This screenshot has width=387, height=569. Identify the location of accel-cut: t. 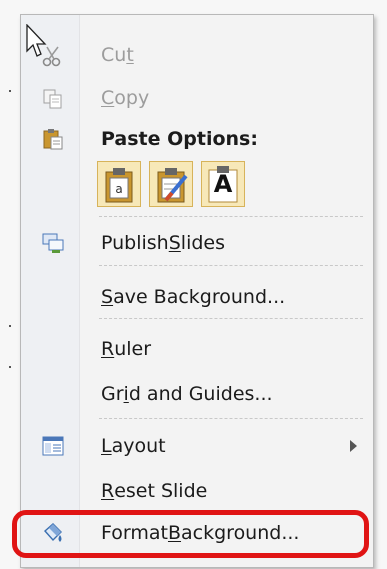
(130, 55).